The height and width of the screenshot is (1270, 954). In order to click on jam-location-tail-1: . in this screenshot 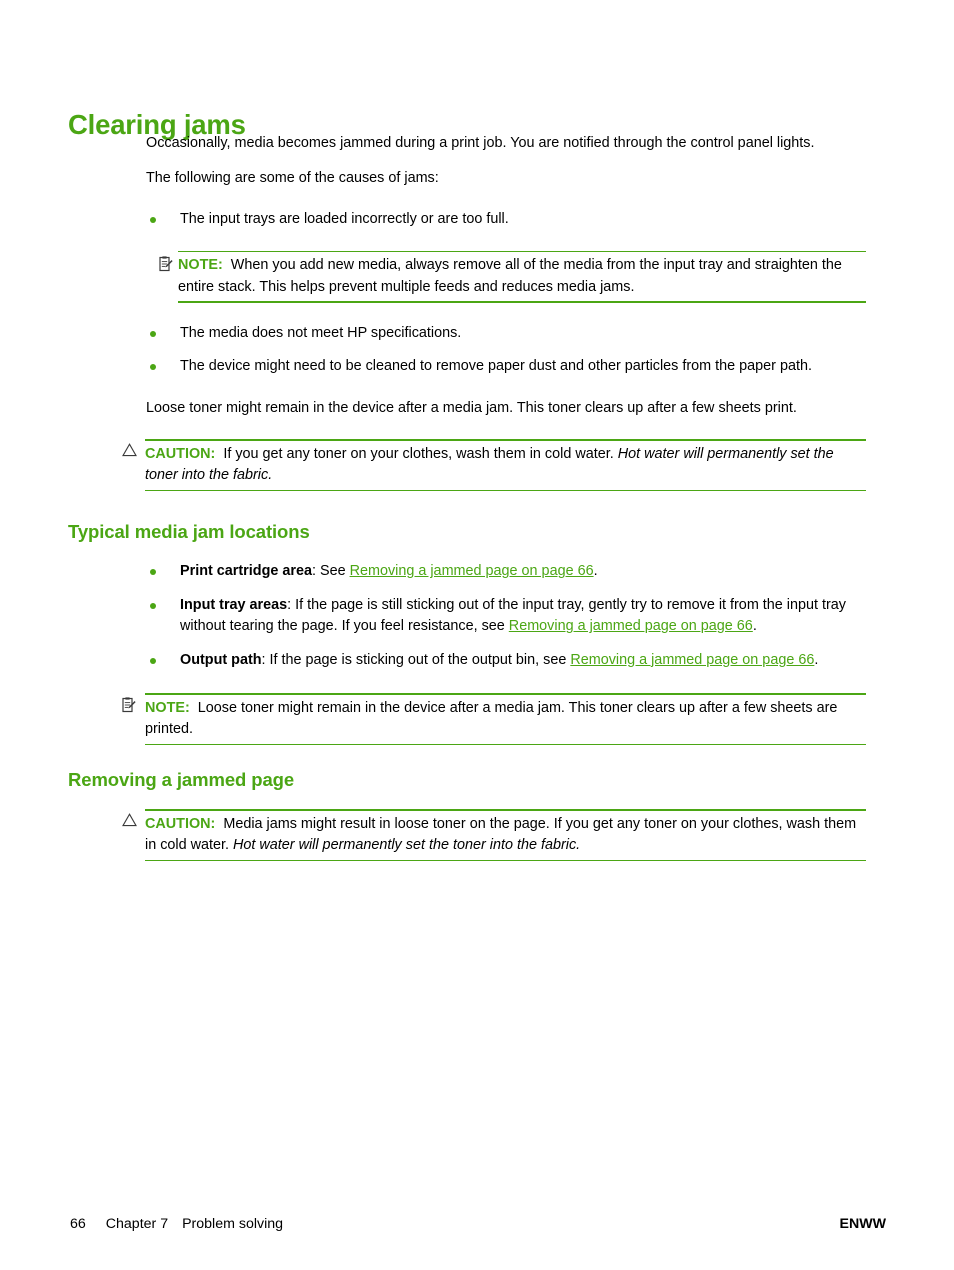, I will do `click(595, 571)`.